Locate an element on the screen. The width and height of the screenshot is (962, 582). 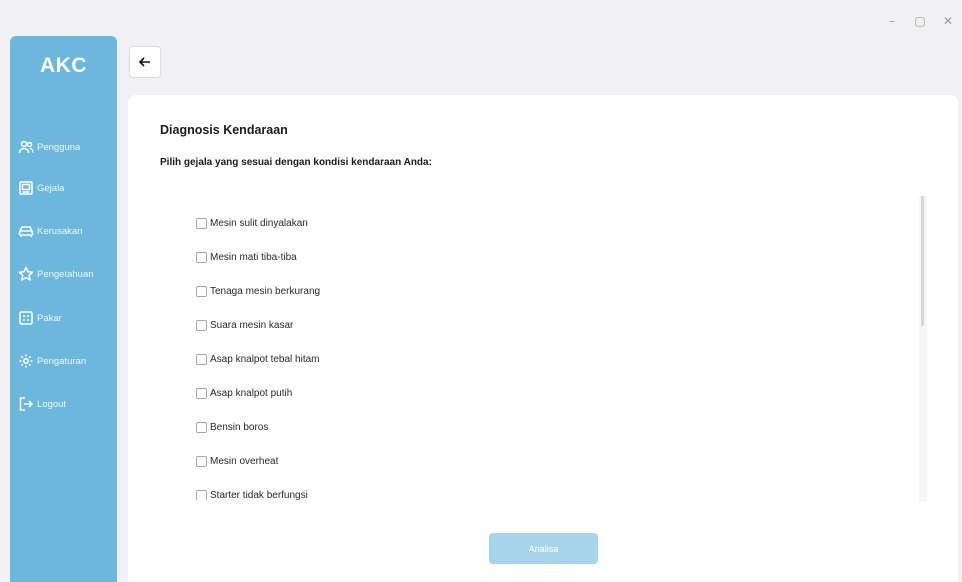
sidebar-item-label: Logout is located at coordinates (52, 404).